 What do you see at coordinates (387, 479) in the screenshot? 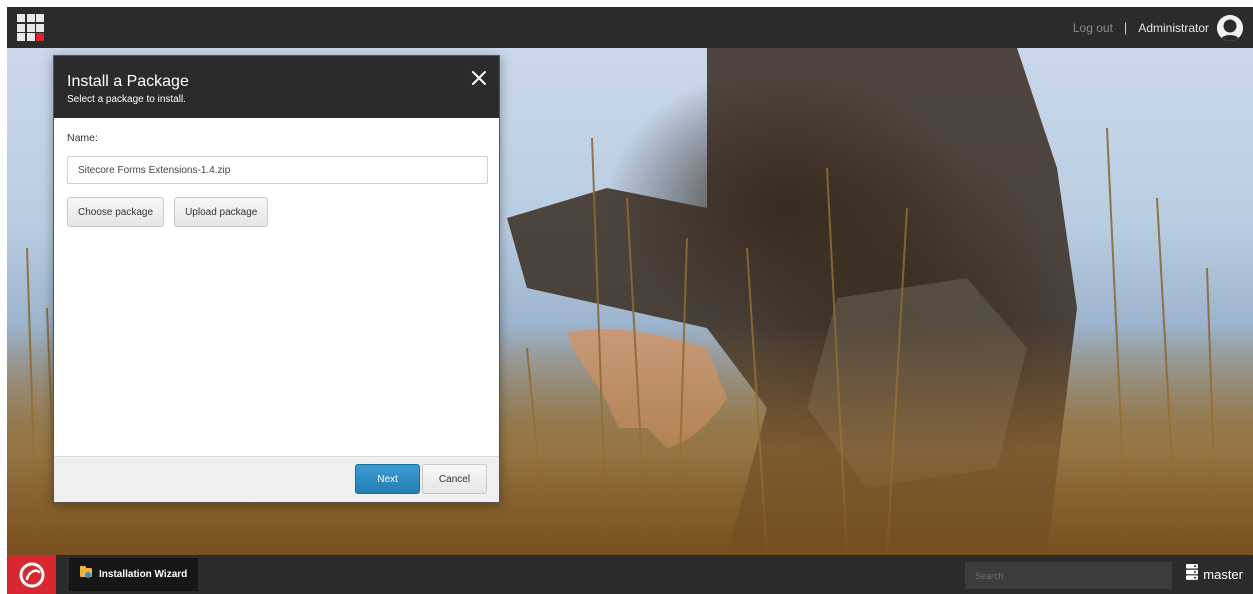
I see `next-button: Next` at bounding box center [387, 479].